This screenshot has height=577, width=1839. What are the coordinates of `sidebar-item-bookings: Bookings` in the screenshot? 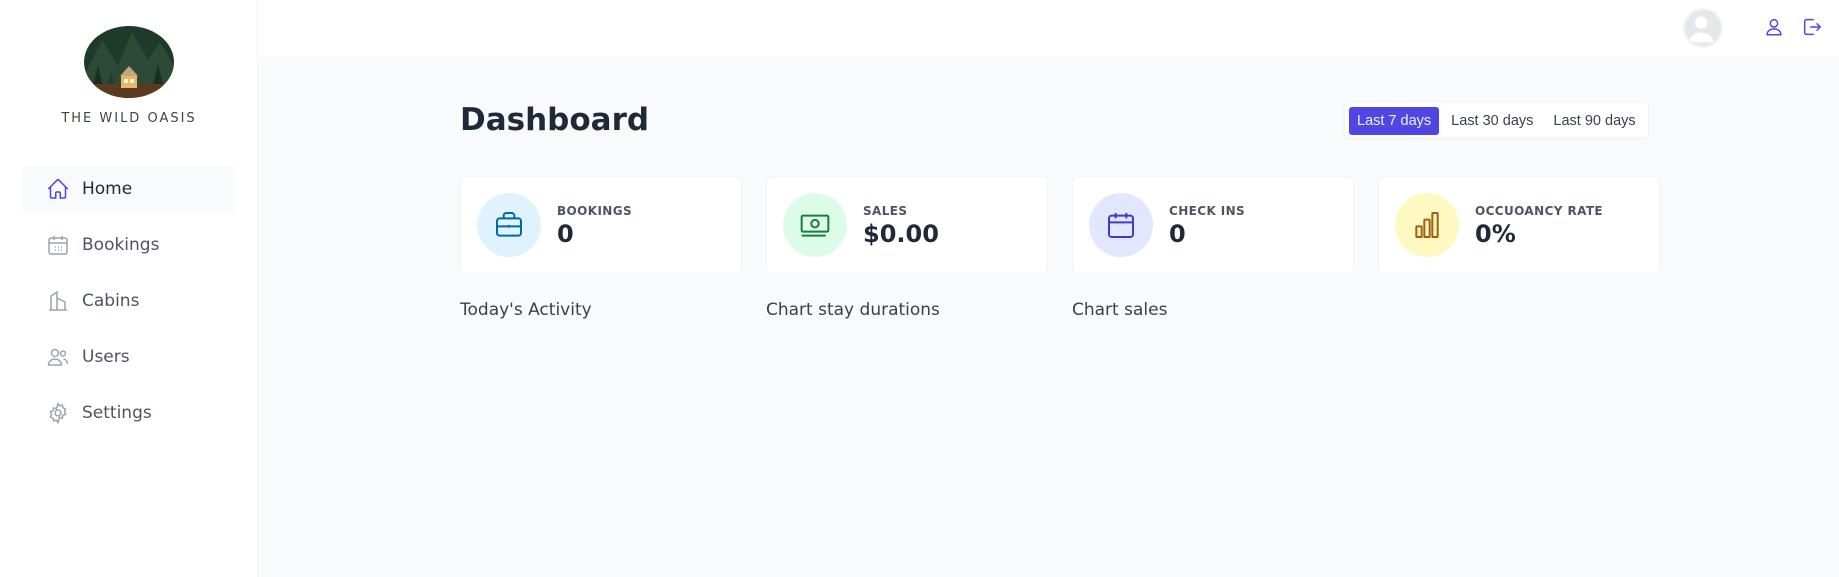 It's located at (128, 245).